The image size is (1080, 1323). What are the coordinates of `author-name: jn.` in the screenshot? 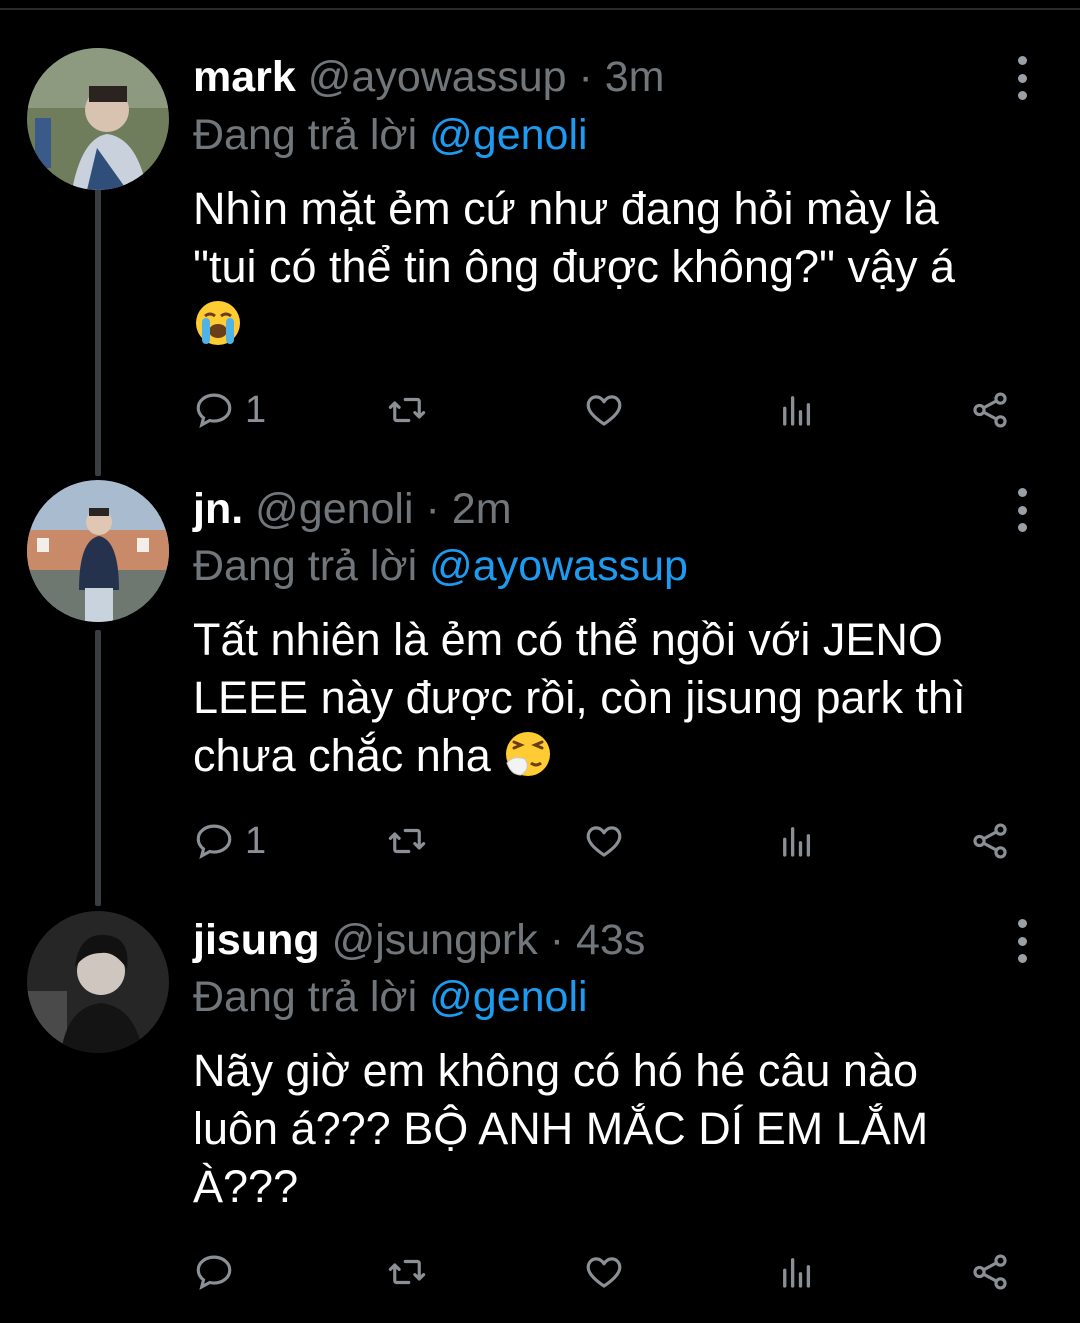 It's located at (218, 509).